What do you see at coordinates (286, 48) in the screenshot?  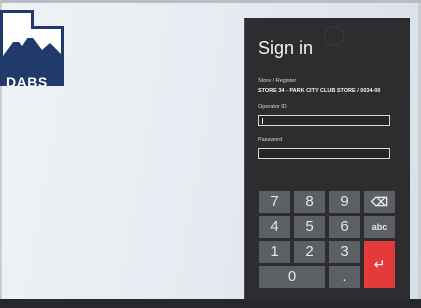 I see `signin-title: Sign in` at bounding box center [286, 48].